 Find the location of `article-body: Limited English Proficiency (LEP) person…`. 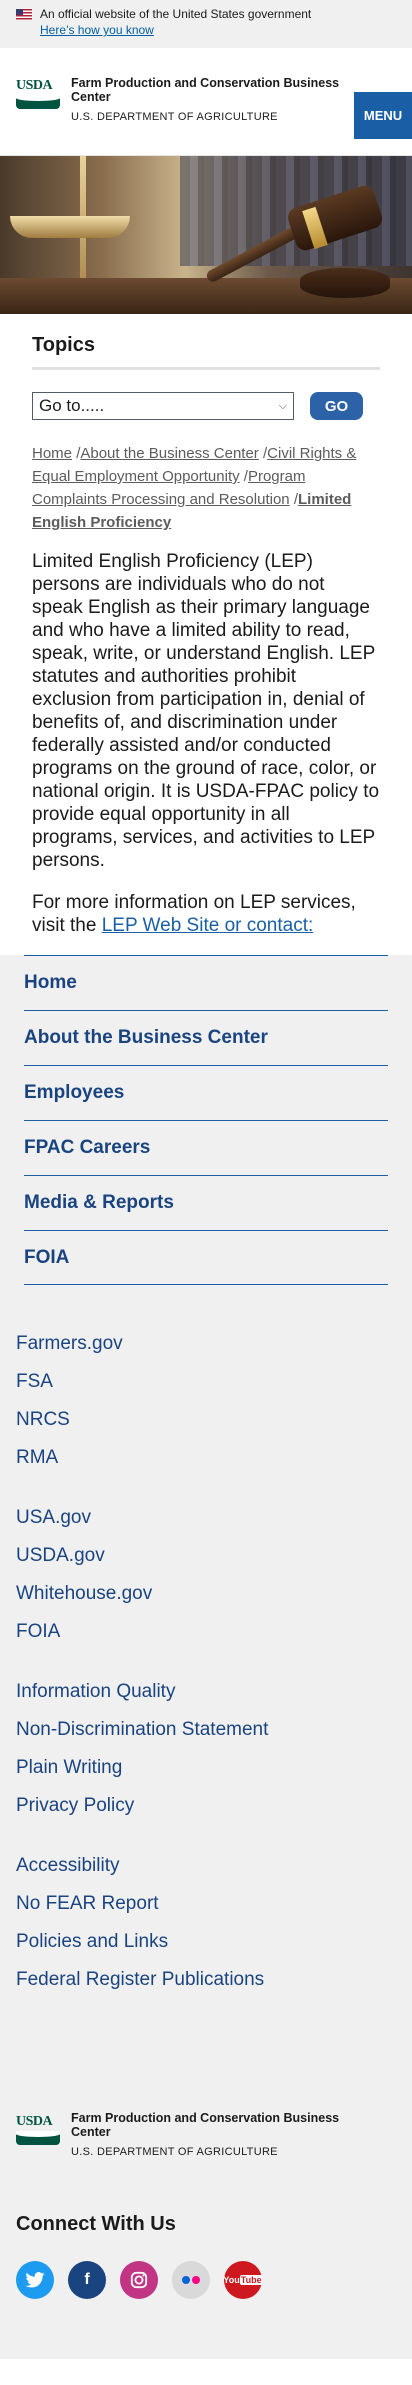

article-body: Limited English Proficiency (LEP) person… is located at coordinates (206, 743).